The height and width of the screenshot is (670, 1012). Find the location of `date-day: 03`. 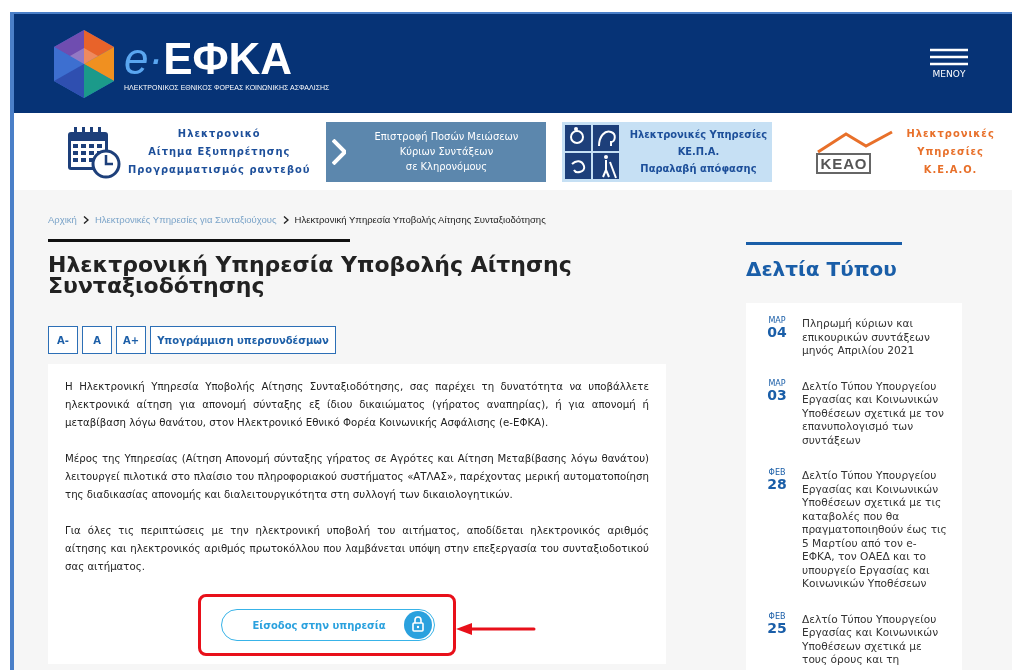

date-day: 03 is located at coordinates (777, 394).